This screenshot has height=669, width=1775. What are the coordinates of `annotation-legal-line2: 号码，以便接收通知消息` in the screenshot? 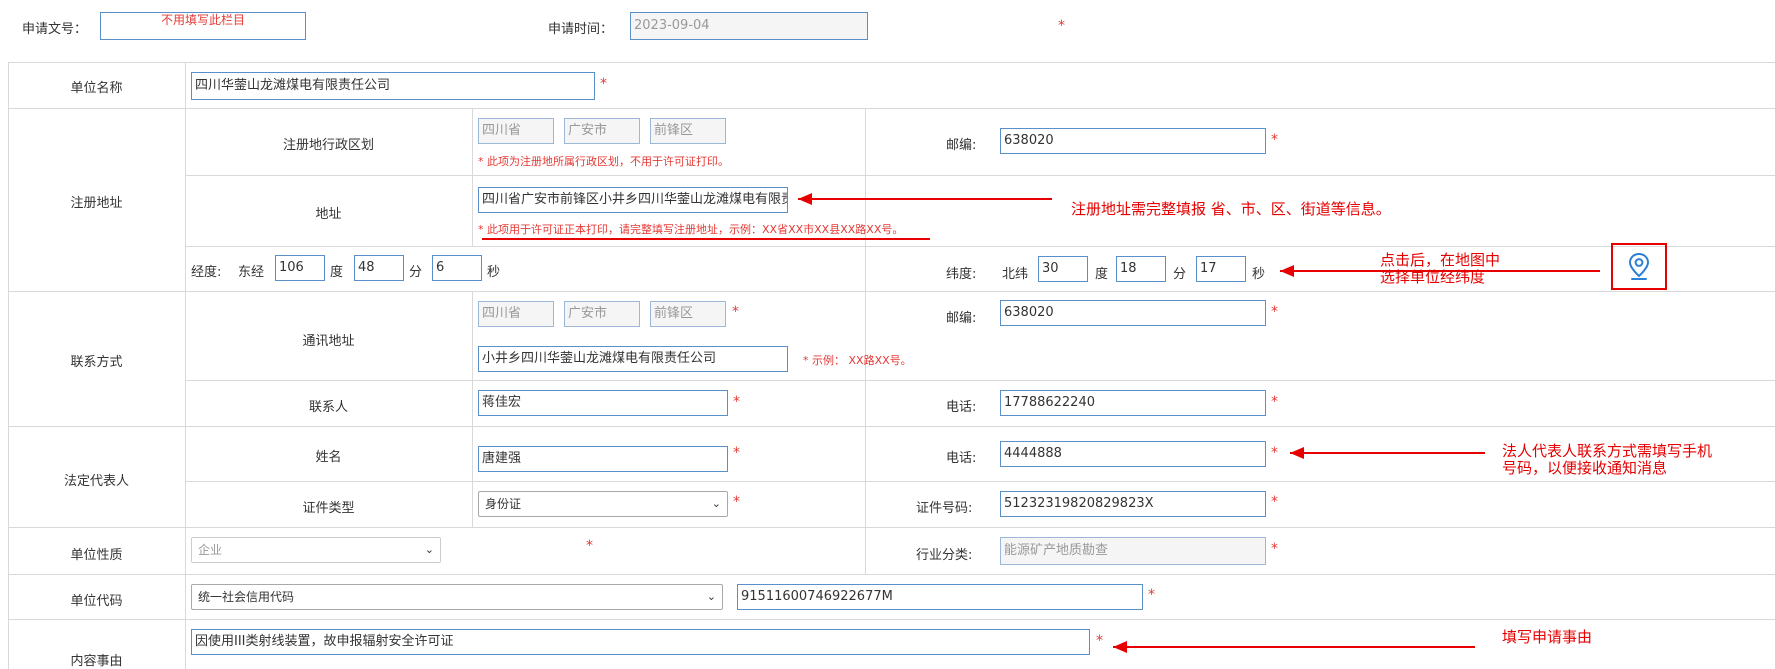 It's located at (1585, 468).